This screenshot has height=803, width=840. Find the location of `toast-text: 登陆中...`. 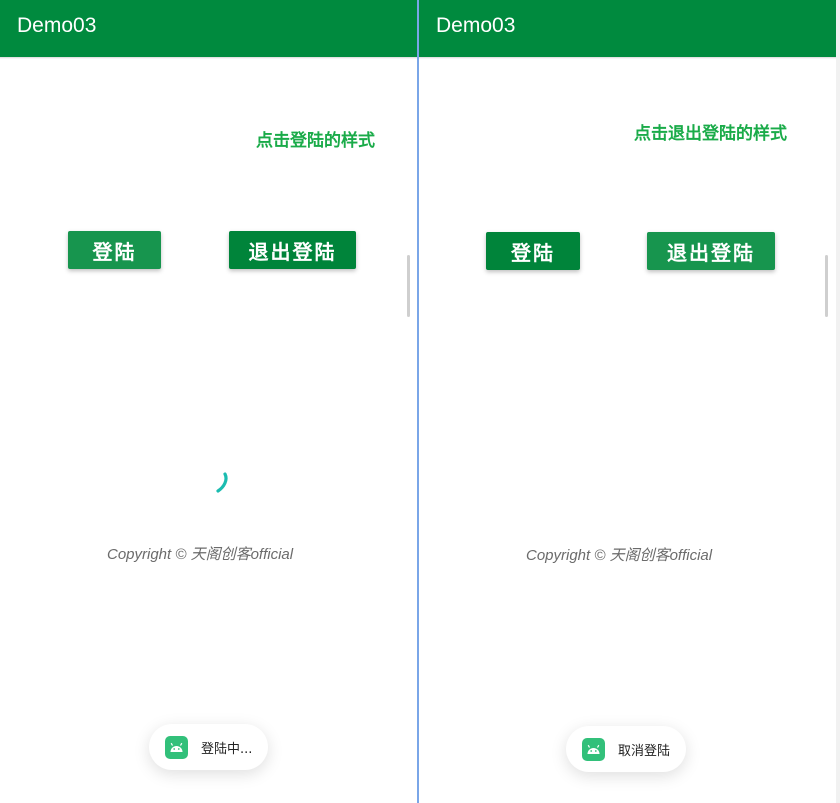

toast-text: 登陆中... is located at coordinates (227, 749).